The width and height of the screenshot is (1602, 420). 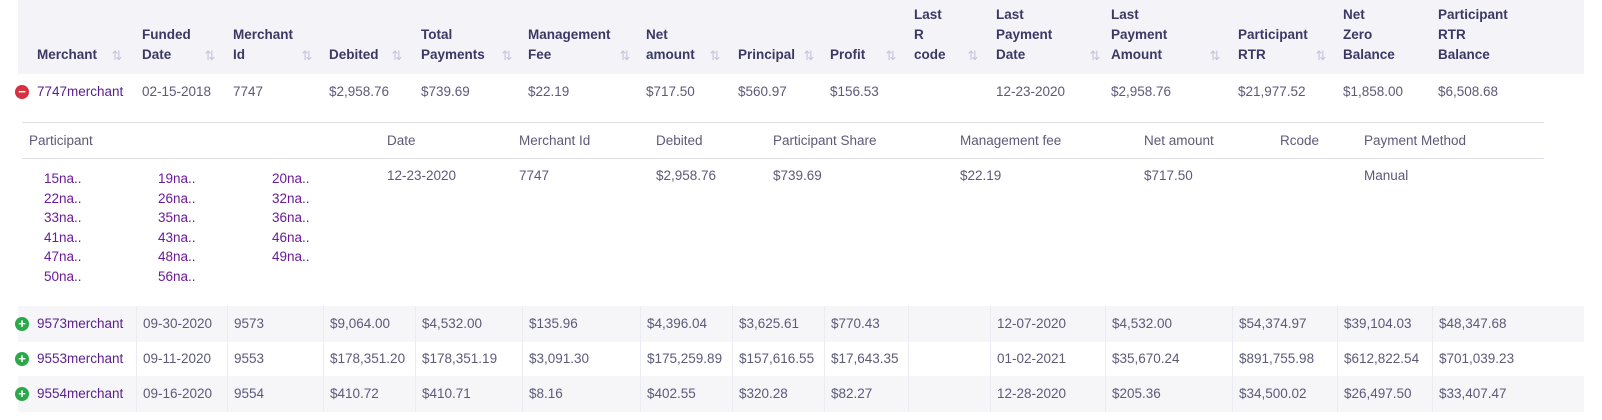 What do you see at coordinates (1415, 140) in the screenshot?
I see `detail-header-payment-method: Payment Method` at bounding box center [1415, 140].